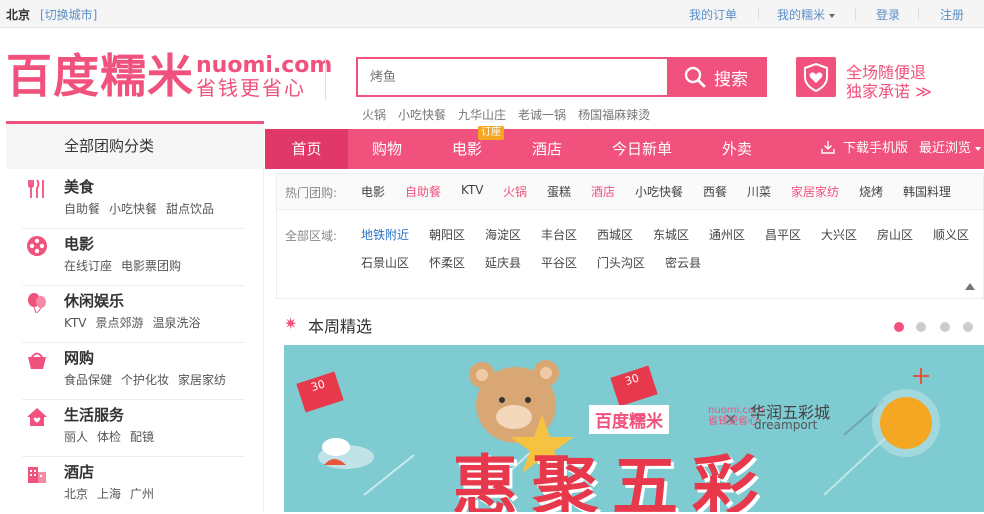 The height and width of the screenshot is (514, 984). Describe the element at coordinates (871, 191) in the screenshot. I see `hot-deal-link: 烧烤` at that location.